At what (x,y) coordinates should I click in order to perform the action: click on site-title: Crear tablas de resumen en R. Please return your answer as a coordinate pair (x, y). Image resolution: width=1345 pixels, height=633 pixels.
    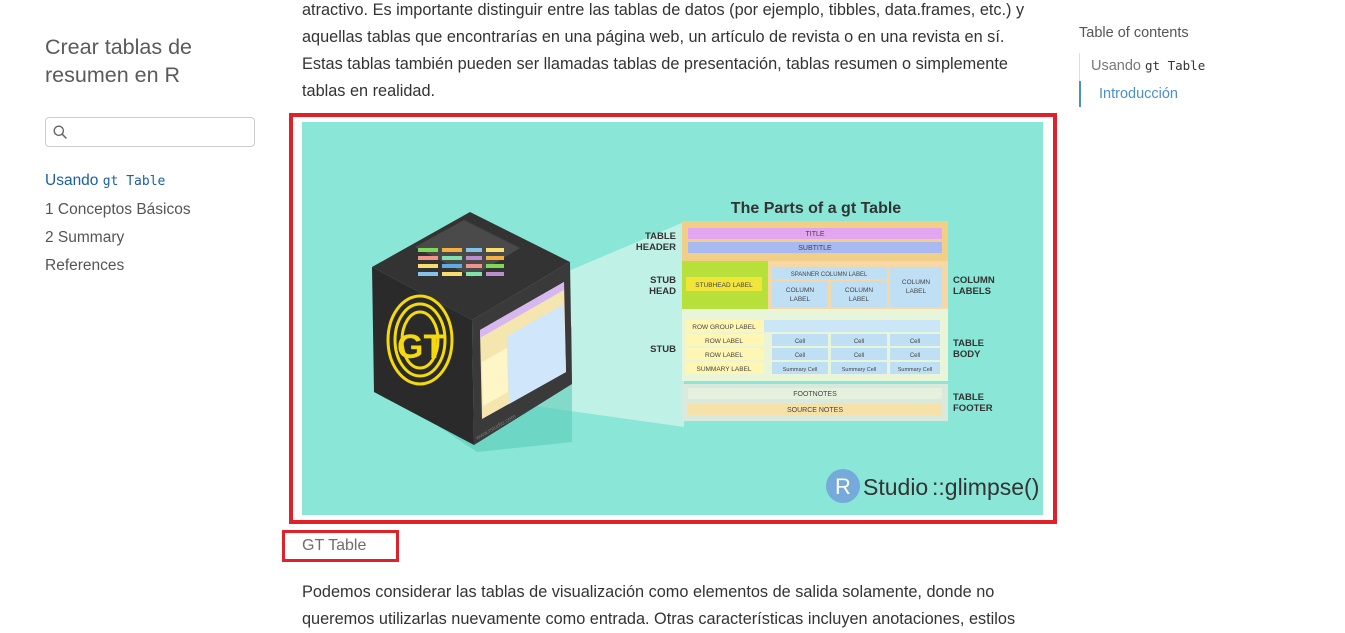
    Looking at the image, I should click on (152, 61).